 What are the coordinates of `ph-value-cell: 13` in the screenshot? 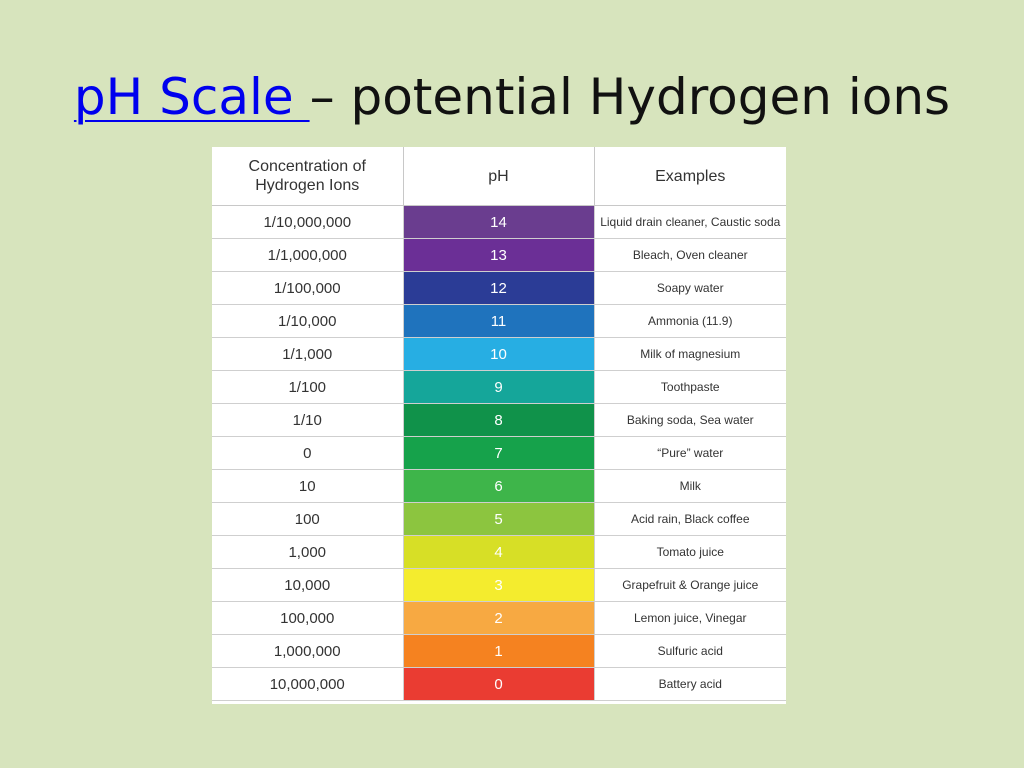 It's located at (498, 255).